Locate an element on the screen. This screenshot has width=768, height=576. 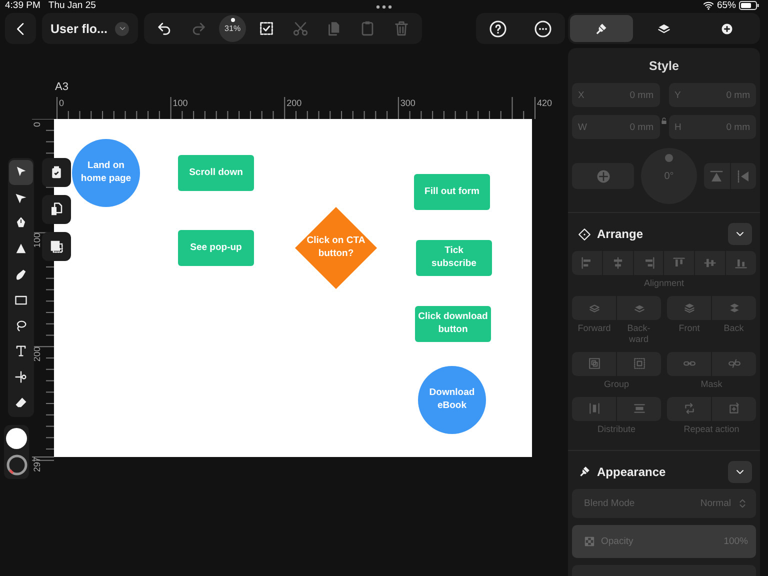
lock-icon is located at coordinates (664, 121).